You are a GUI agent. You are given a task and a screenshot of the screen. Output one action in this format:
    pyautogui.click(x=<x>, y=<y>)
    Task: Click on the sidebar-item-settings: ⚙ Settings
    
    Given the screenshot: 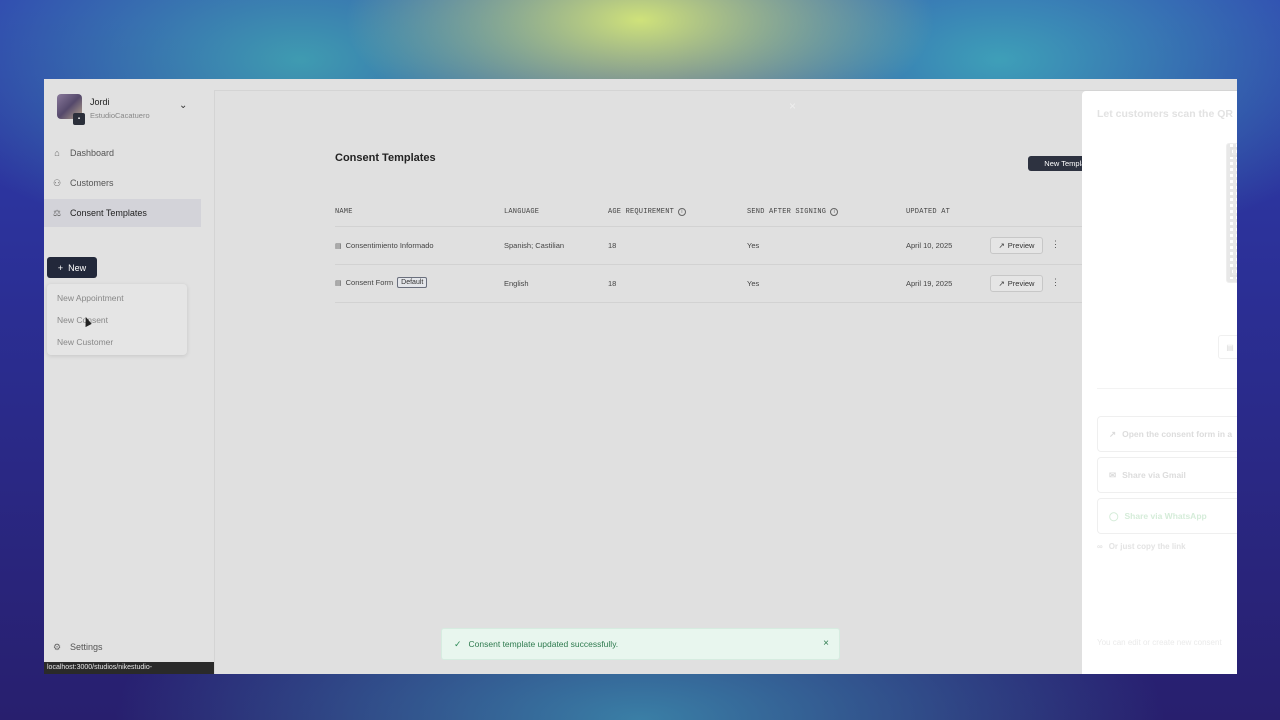 What is the action you would take?
    pyautogui.click(x=77, y=647)
    